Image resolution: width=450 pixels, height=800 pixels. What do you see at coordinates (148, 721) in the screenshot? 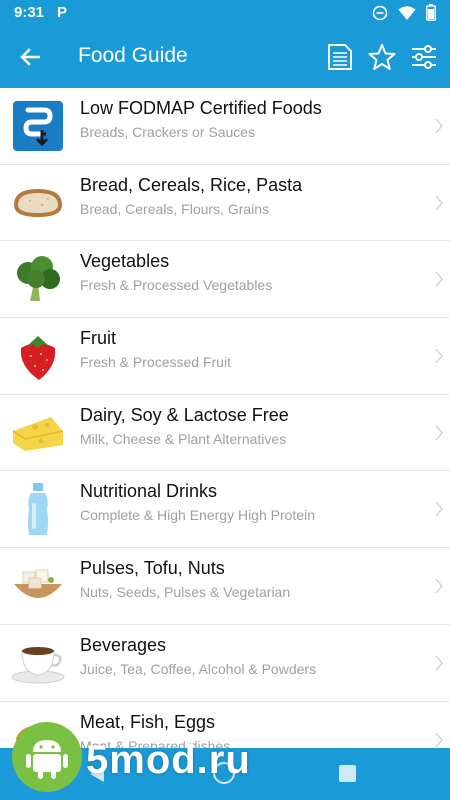
I see `category-name: Meat, Fish, Eggs` at bounding box center [148, 721].